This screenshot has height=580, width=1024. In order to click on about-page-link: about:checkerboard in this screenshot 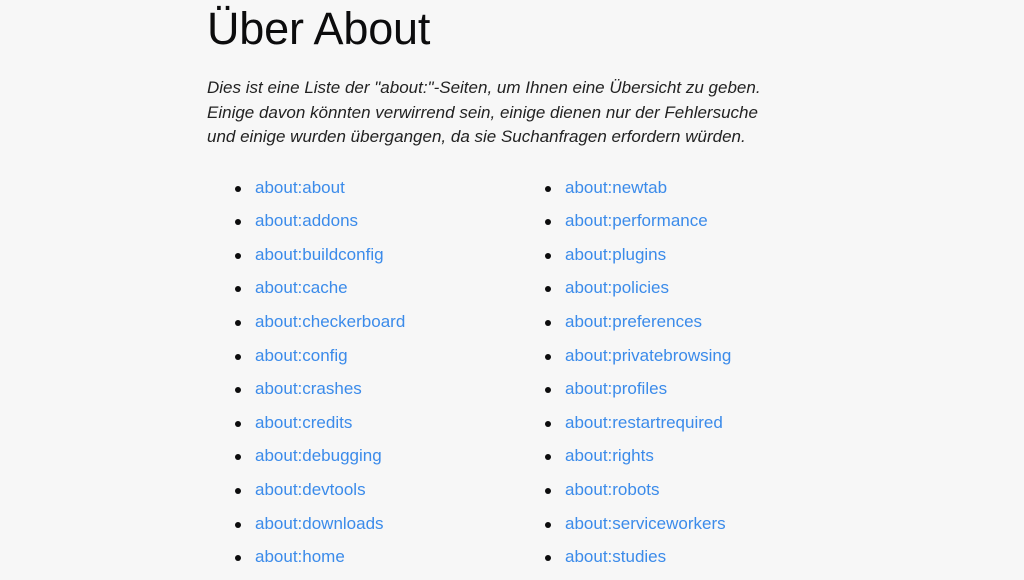, I will do `click(330, 321)`.